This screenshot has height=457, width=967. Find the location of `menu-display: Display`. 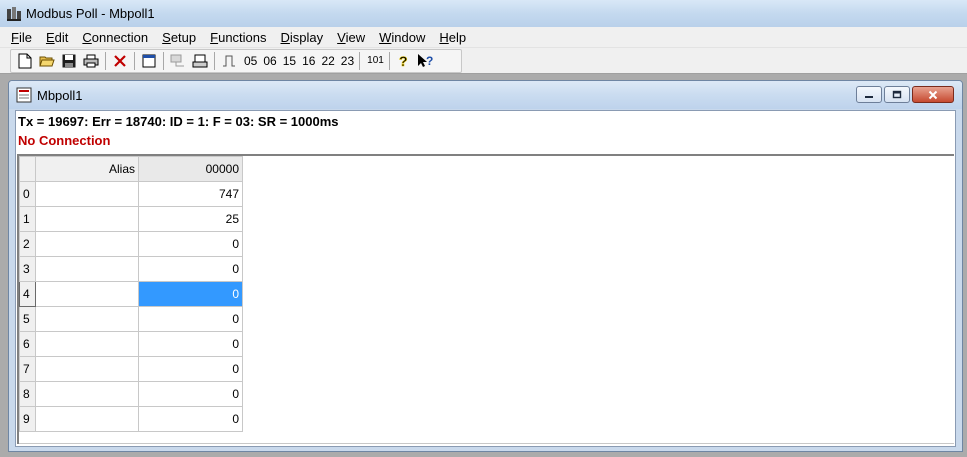

menu-display: Display is located at coordinates (302, 37).